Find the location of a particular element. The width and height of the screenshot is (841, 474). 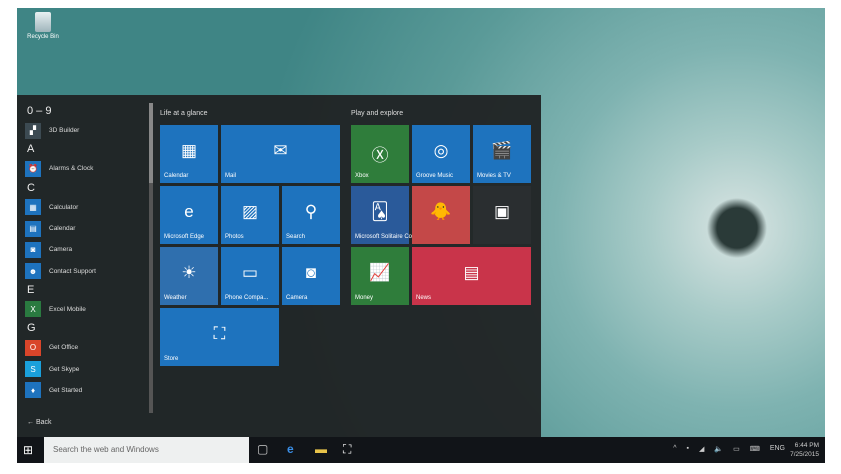

app-list-item: O Get Office is located at coordinates (87, 347).